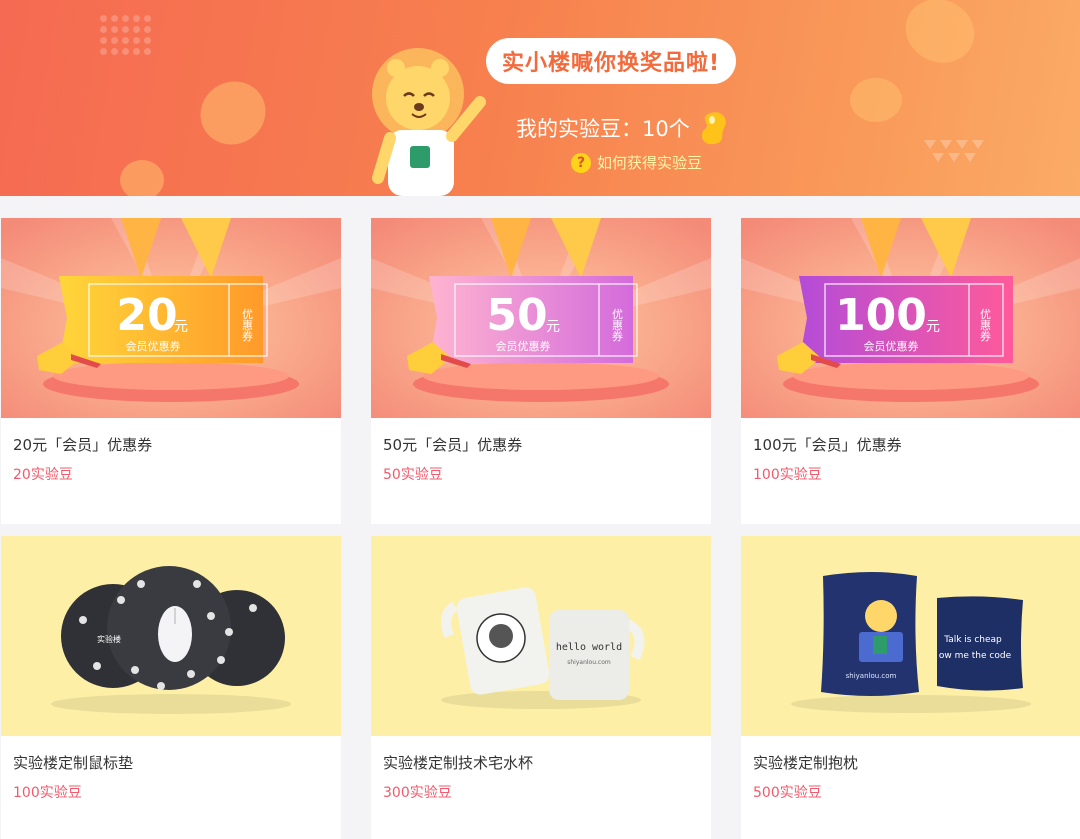 This screenshot has height=839, width=1080. Describe the element at coordinates (73, 763) in the screenshot. I see `product-title: 实验楼定制鼠标垫` at that location.